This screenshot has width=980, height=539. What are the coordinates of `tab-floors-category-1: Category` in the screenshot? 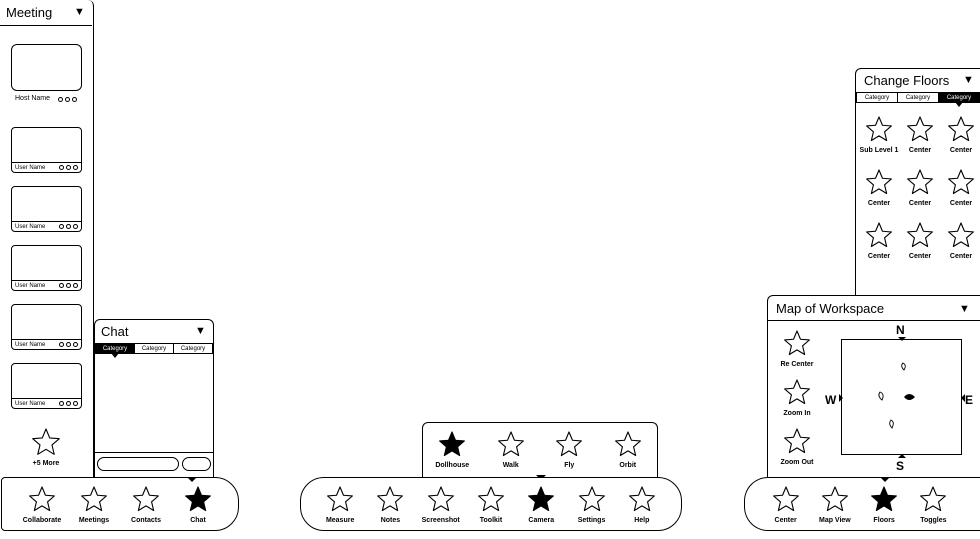 It's located at (877, 97).